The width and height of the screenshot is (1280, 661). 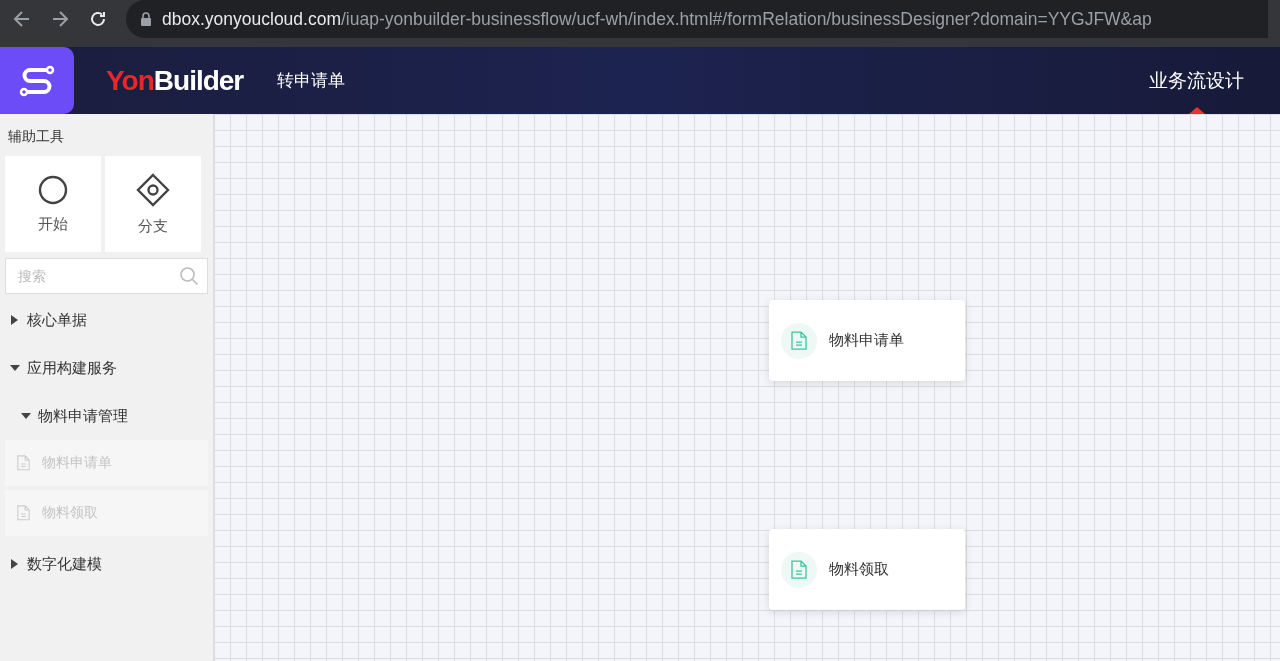 I want to click on address-bar: dbox.yonyoucloud.com/iuap-yonbuilder-businessflow/ucf-wh/index.html#/formRelation/businessDesigner?domain=YYGJFW&ap, so click(x=697, y=19).